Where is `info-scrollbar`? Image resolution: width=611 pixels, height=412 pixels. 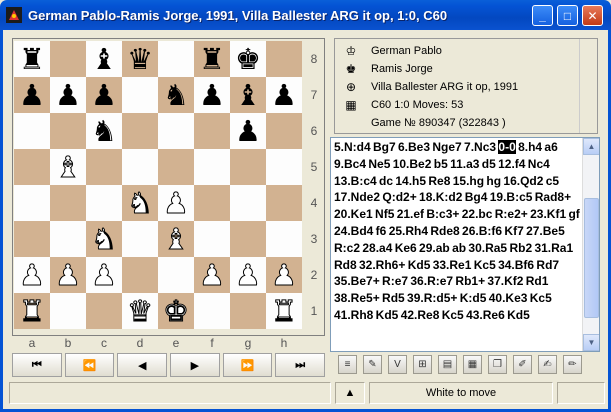
info-scrollbar is located at coordinates (588, 86).